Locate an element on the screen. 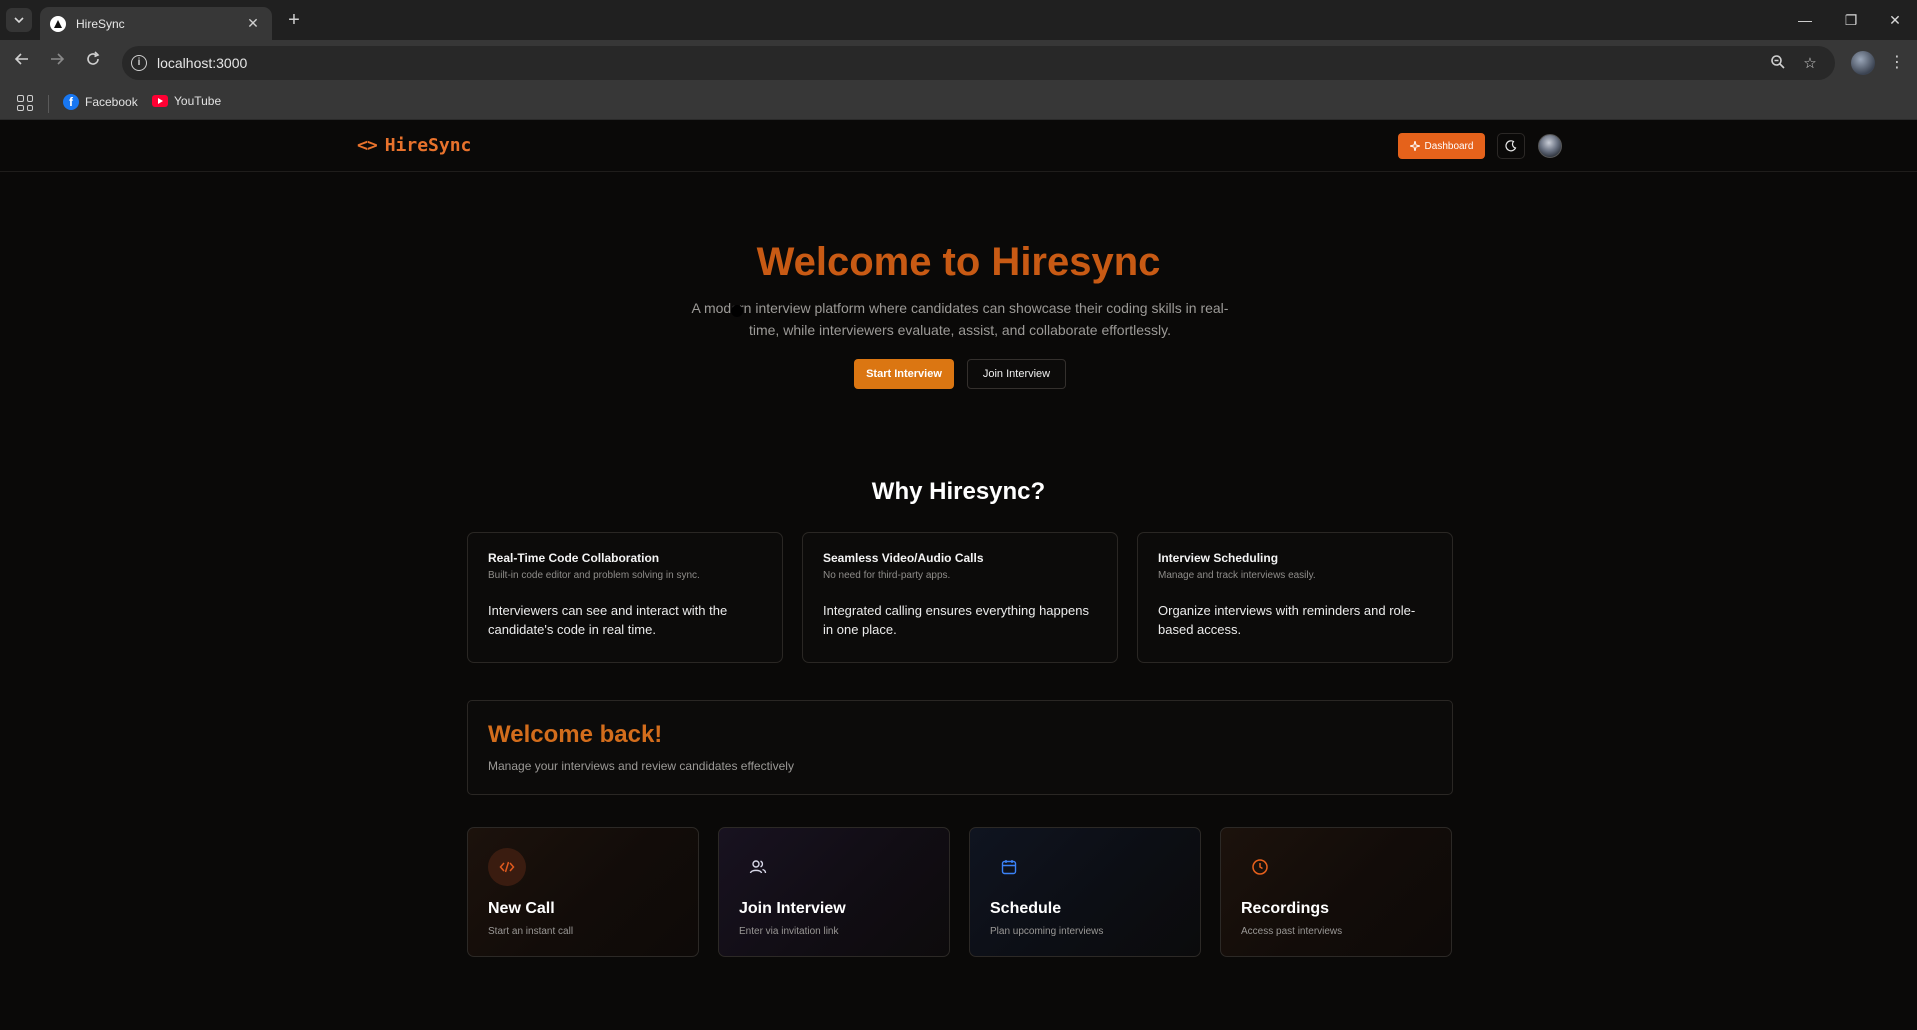 This screenshot has width=1917, height=1030. dashboard-button: Dashboard is located at coordinates (1441, 146).